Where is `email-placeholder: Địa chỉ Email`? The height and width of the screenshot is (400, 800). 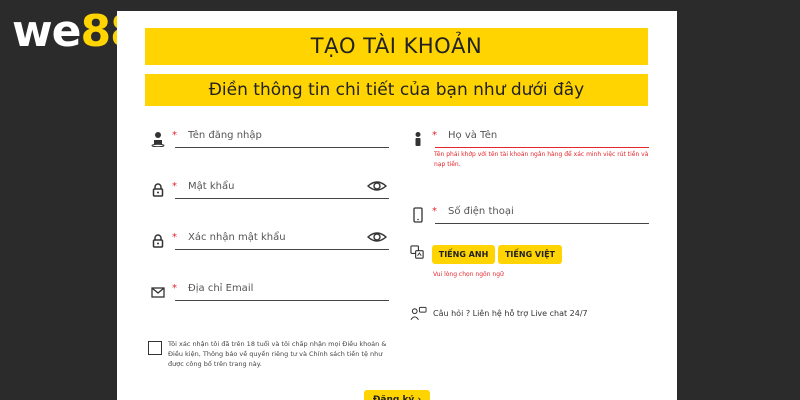 email-placeholder: Địa chỉ Email is located at coordinates (221, 288).